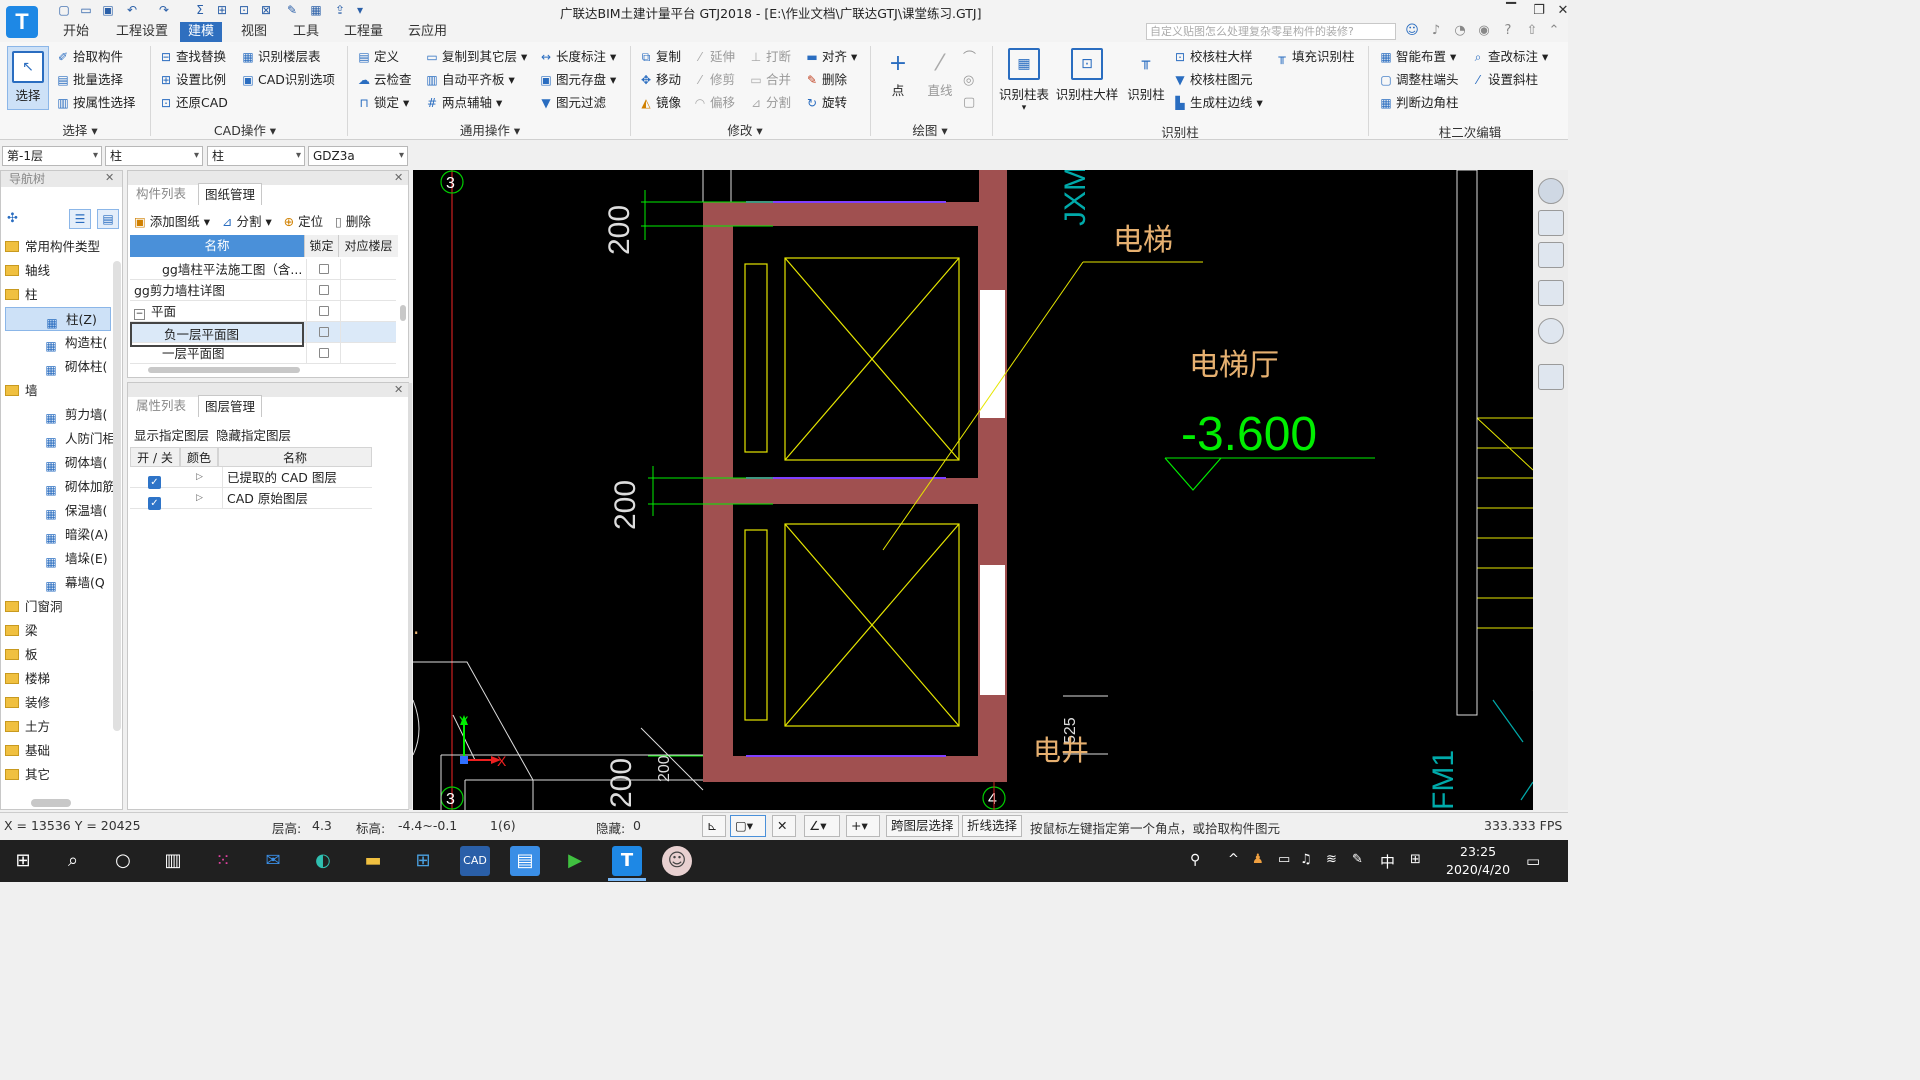  What do you see at coordinates (58, 319) in the screenshot?
I see `nav-sub-item: ▦ 柱(Z)` at bounding box center [58, 319].